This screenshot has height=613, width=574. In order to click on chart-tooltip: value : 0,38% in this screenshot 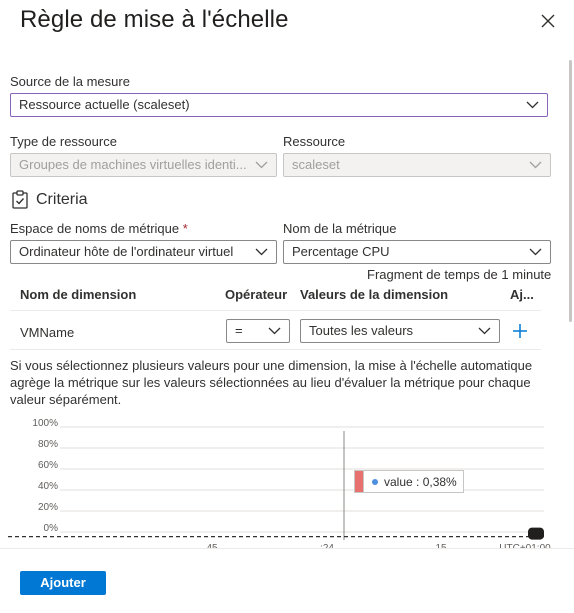, I will do `click(409, 481)`.